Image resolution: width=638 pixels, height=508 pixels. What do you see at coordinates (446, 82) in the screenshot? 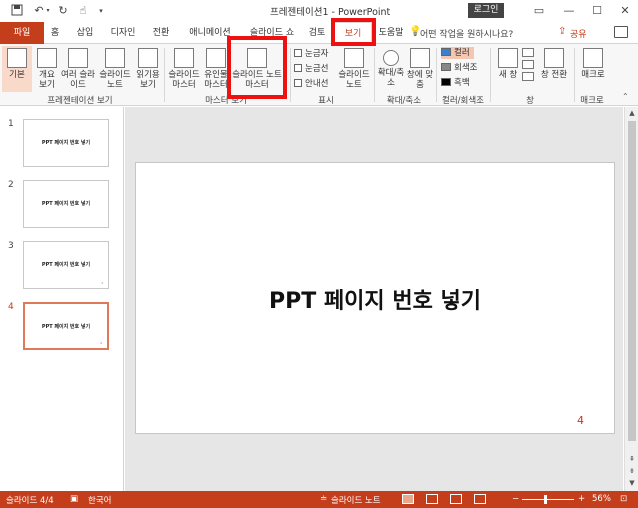
I see `black-white-swatch-icon` at bounding box center [446, 82].